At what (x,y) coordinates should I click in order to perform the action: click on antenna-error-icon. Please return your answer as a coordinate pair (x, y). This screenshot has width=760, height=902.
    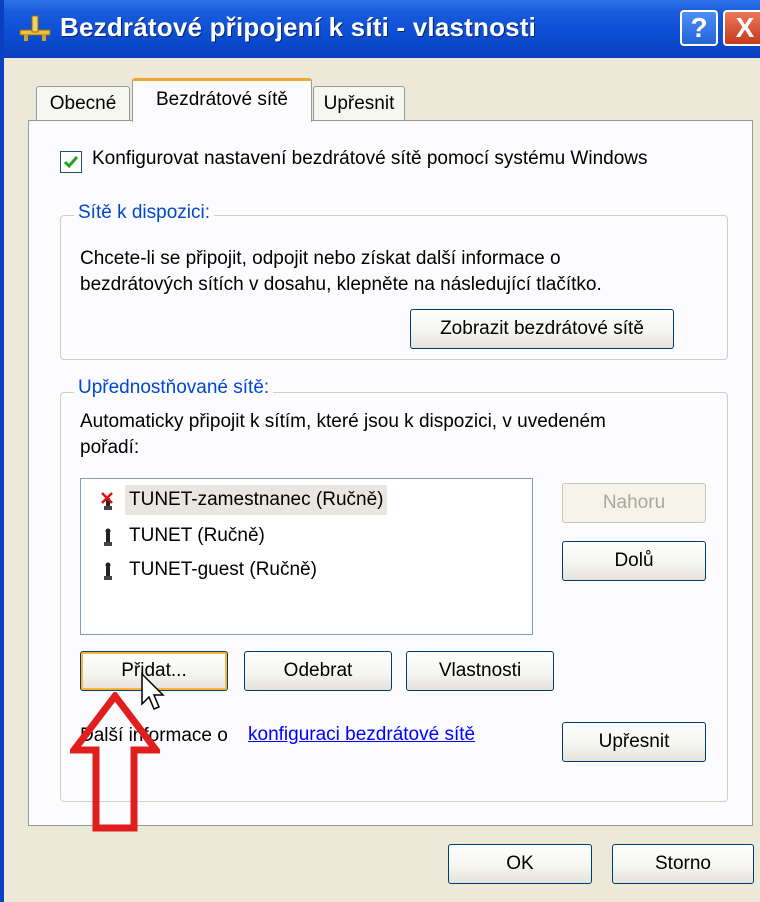
    Looking at the image, I should click on (107, 501).